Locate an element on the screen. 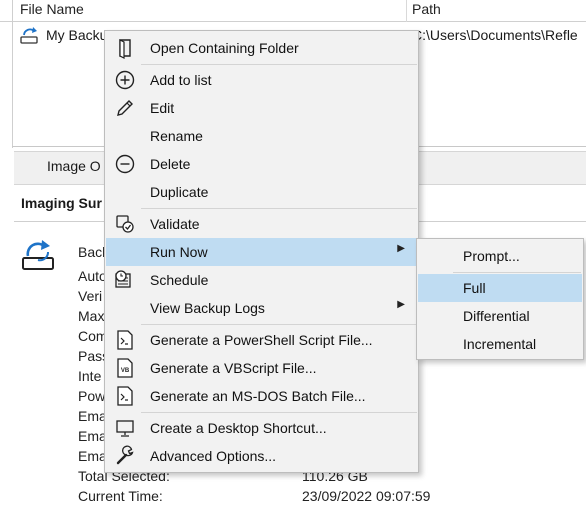 This screenshot has height=510, width=586. summary-label: Inte is located at coordinates (90, 376).